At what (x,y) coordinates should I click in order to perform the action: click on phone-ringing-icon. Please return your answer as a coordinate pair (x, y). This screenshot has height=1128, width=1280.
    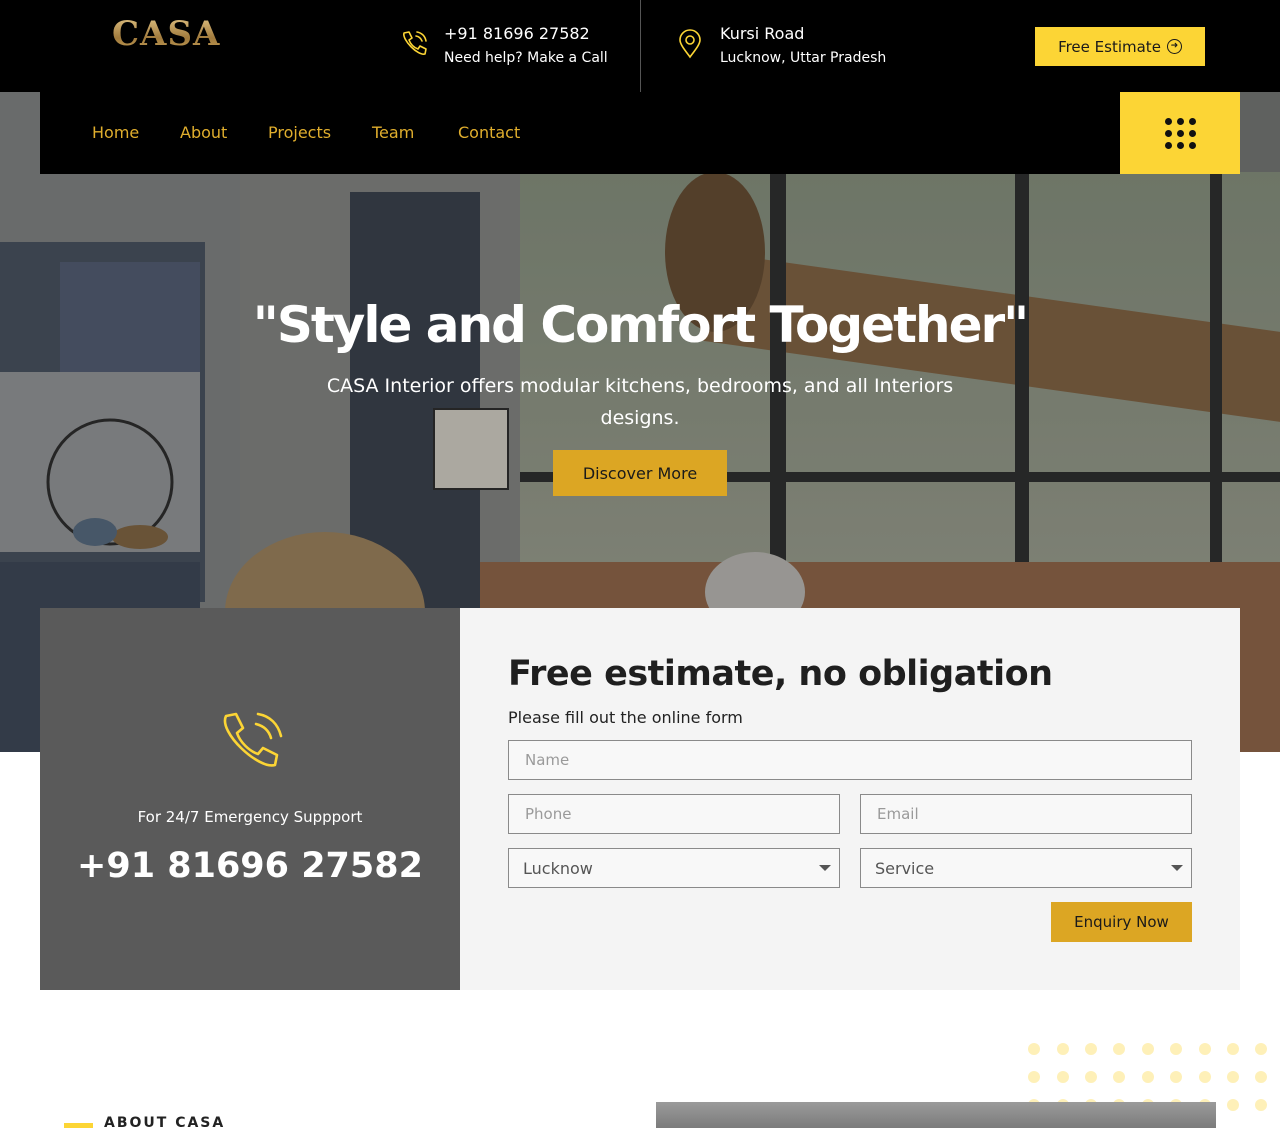
    Looking at the image, I should click on (253, 739).